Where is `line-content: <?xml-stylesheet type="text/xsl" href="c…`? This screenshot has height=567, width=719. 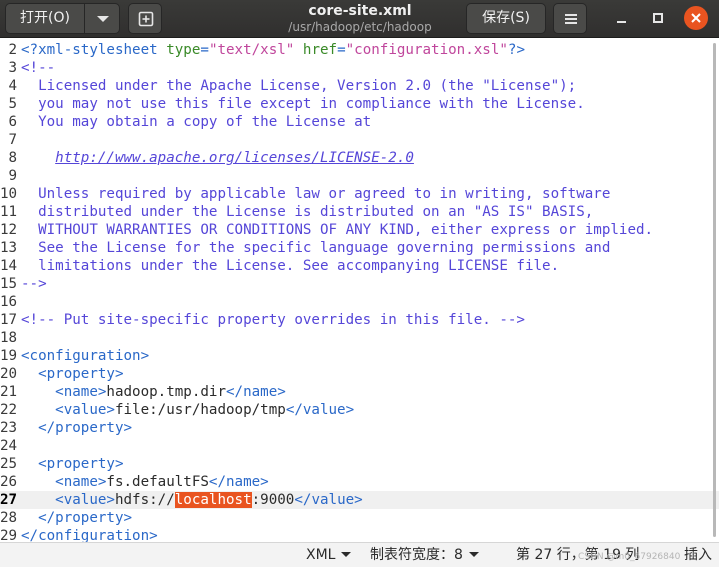 line-content: <?xml-stylesheet type="text/xsl" href="c… is located at coordinates (273, 50).